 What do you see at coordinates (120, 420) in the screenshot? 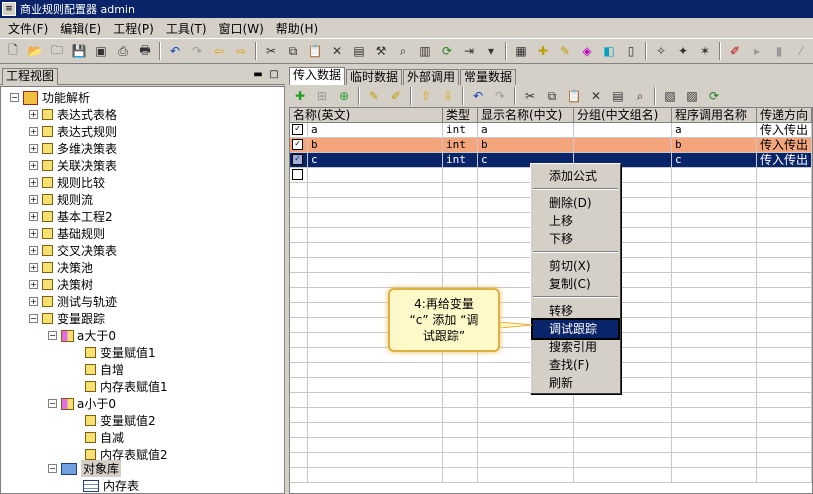
I see `tree-action: 变量赋值2` at bounding box center [120, 420].